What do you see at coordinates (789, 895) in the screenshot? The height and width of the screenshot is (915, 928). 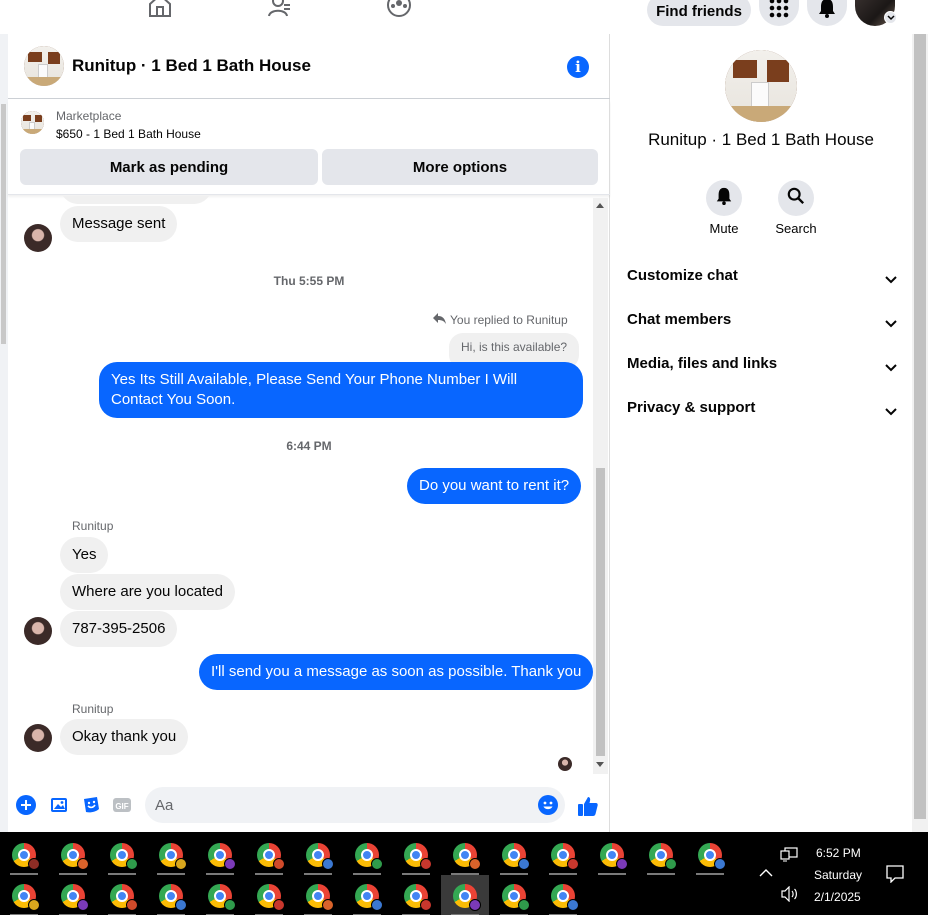 I see `volume-icon` at bounding box center [789, 895].